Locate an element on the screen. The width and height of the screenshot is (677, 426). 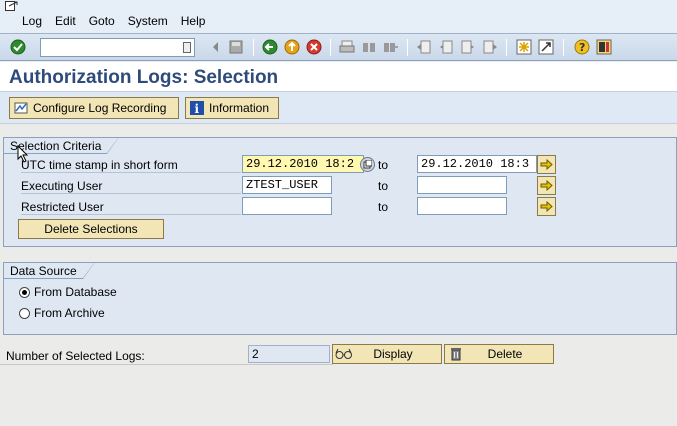
value-help-icon is located at coordinates (367, 164).